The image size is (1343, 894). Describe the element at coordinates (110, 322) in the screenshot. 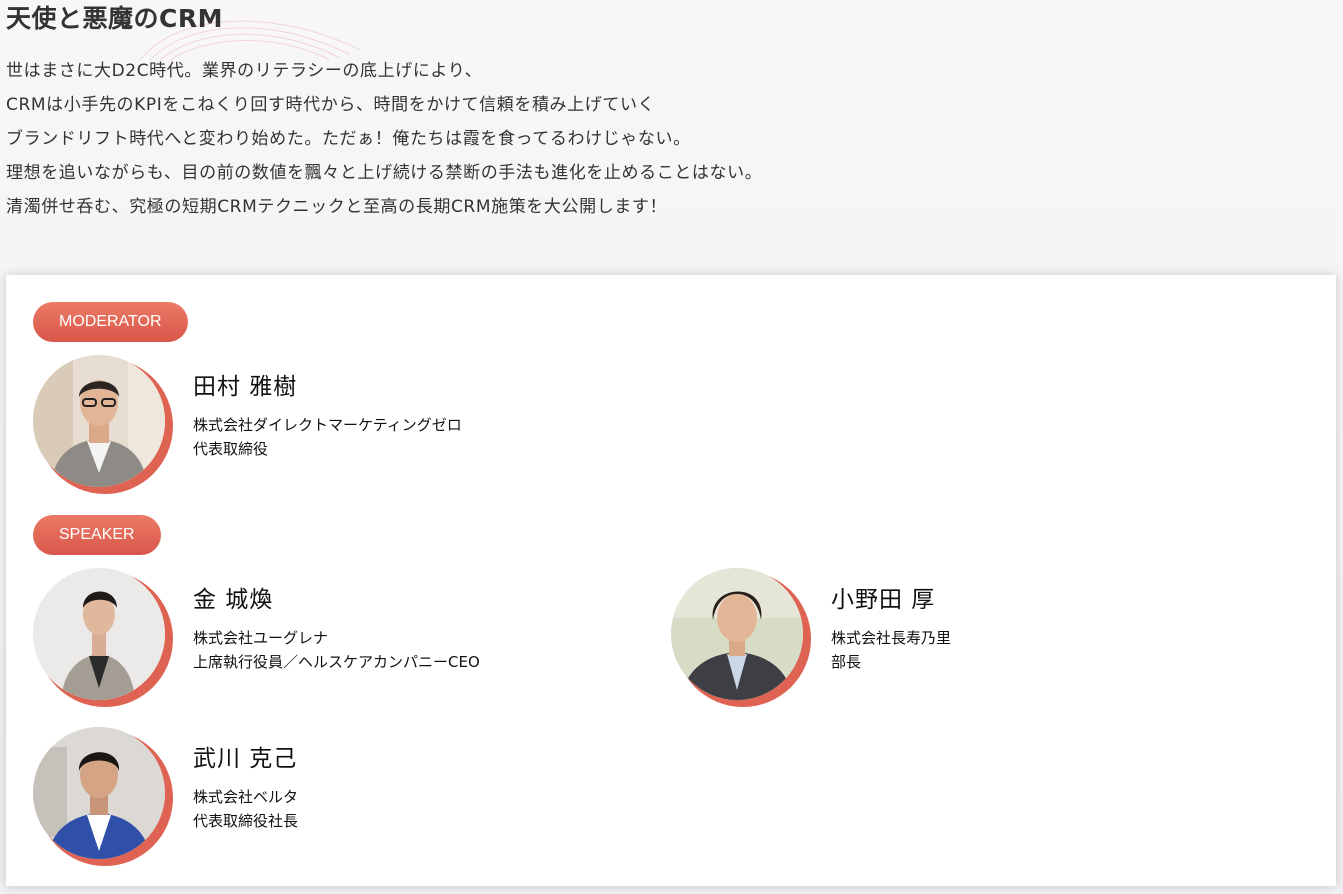

I see `moderator-badge: MODERATOR` at that location.